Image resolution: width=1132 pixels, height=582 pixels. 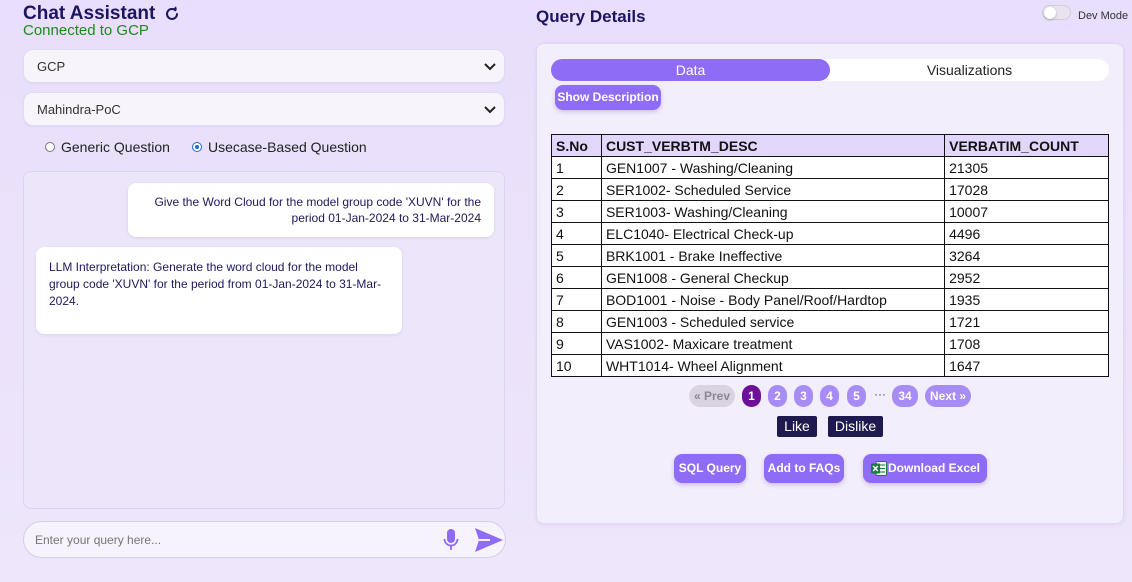 What do you see at coordinates (797, 426) in the screenshot?
I see `like-button: Like` at bounding box center [797, 426].